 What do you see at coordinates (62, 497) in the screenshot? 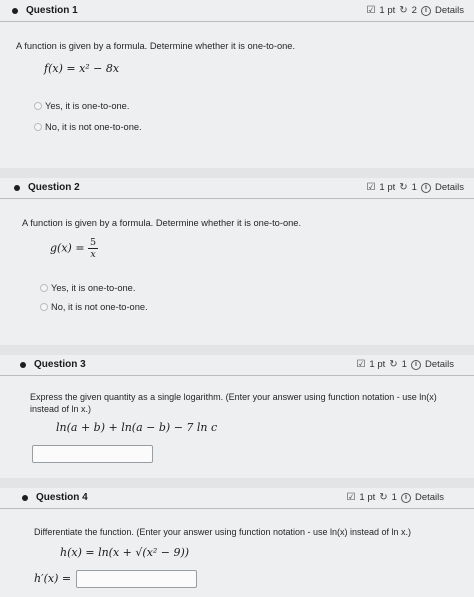
I see `question-title: Question 4` at bounding box center [62, 497].